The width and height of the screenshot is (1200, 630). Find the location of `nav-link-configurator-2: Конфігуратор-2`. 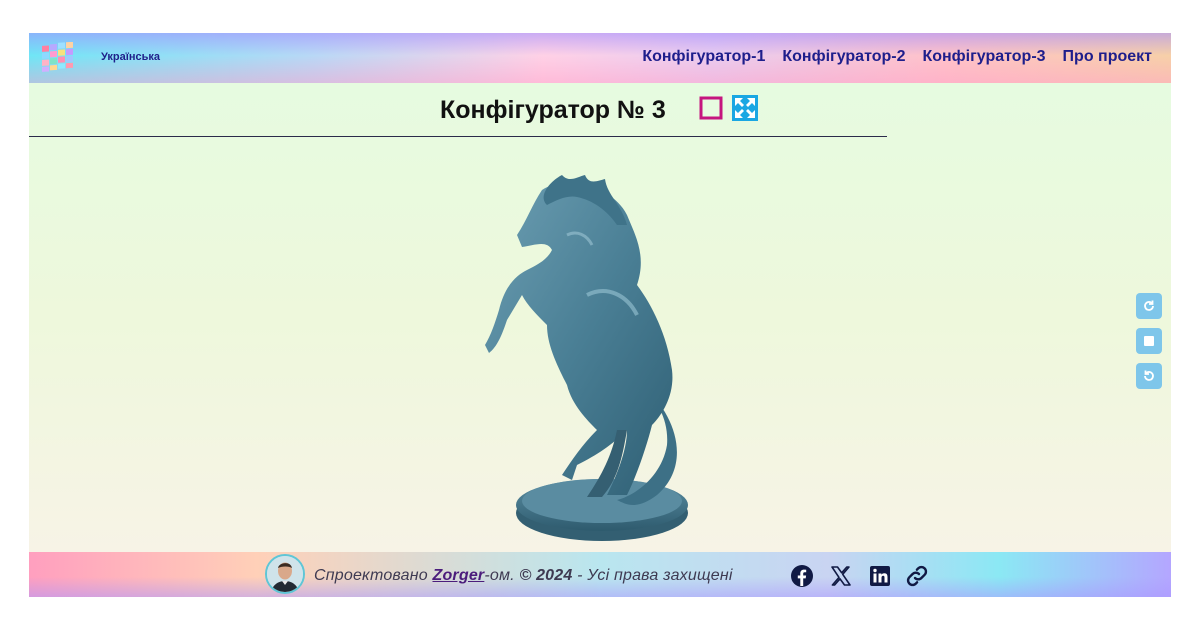

nav-link-configurator-2: Конфігуратор-2 is located at coordinates (843, 57).